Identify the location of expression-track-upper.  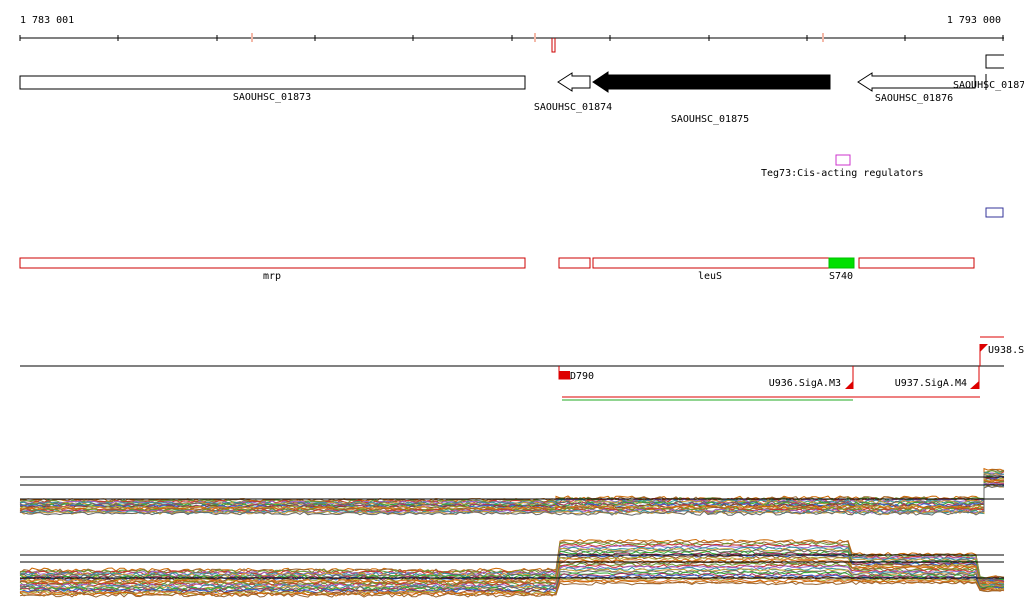
(512, 491).